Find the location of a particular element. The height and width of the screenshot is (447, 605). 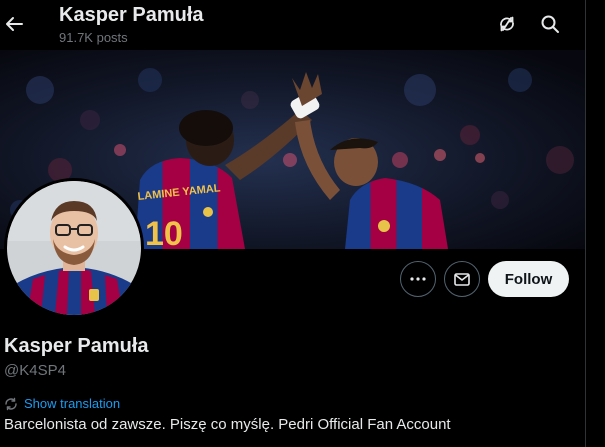

header-title: Kasper Pamuła is located at coordinates (131, 15).